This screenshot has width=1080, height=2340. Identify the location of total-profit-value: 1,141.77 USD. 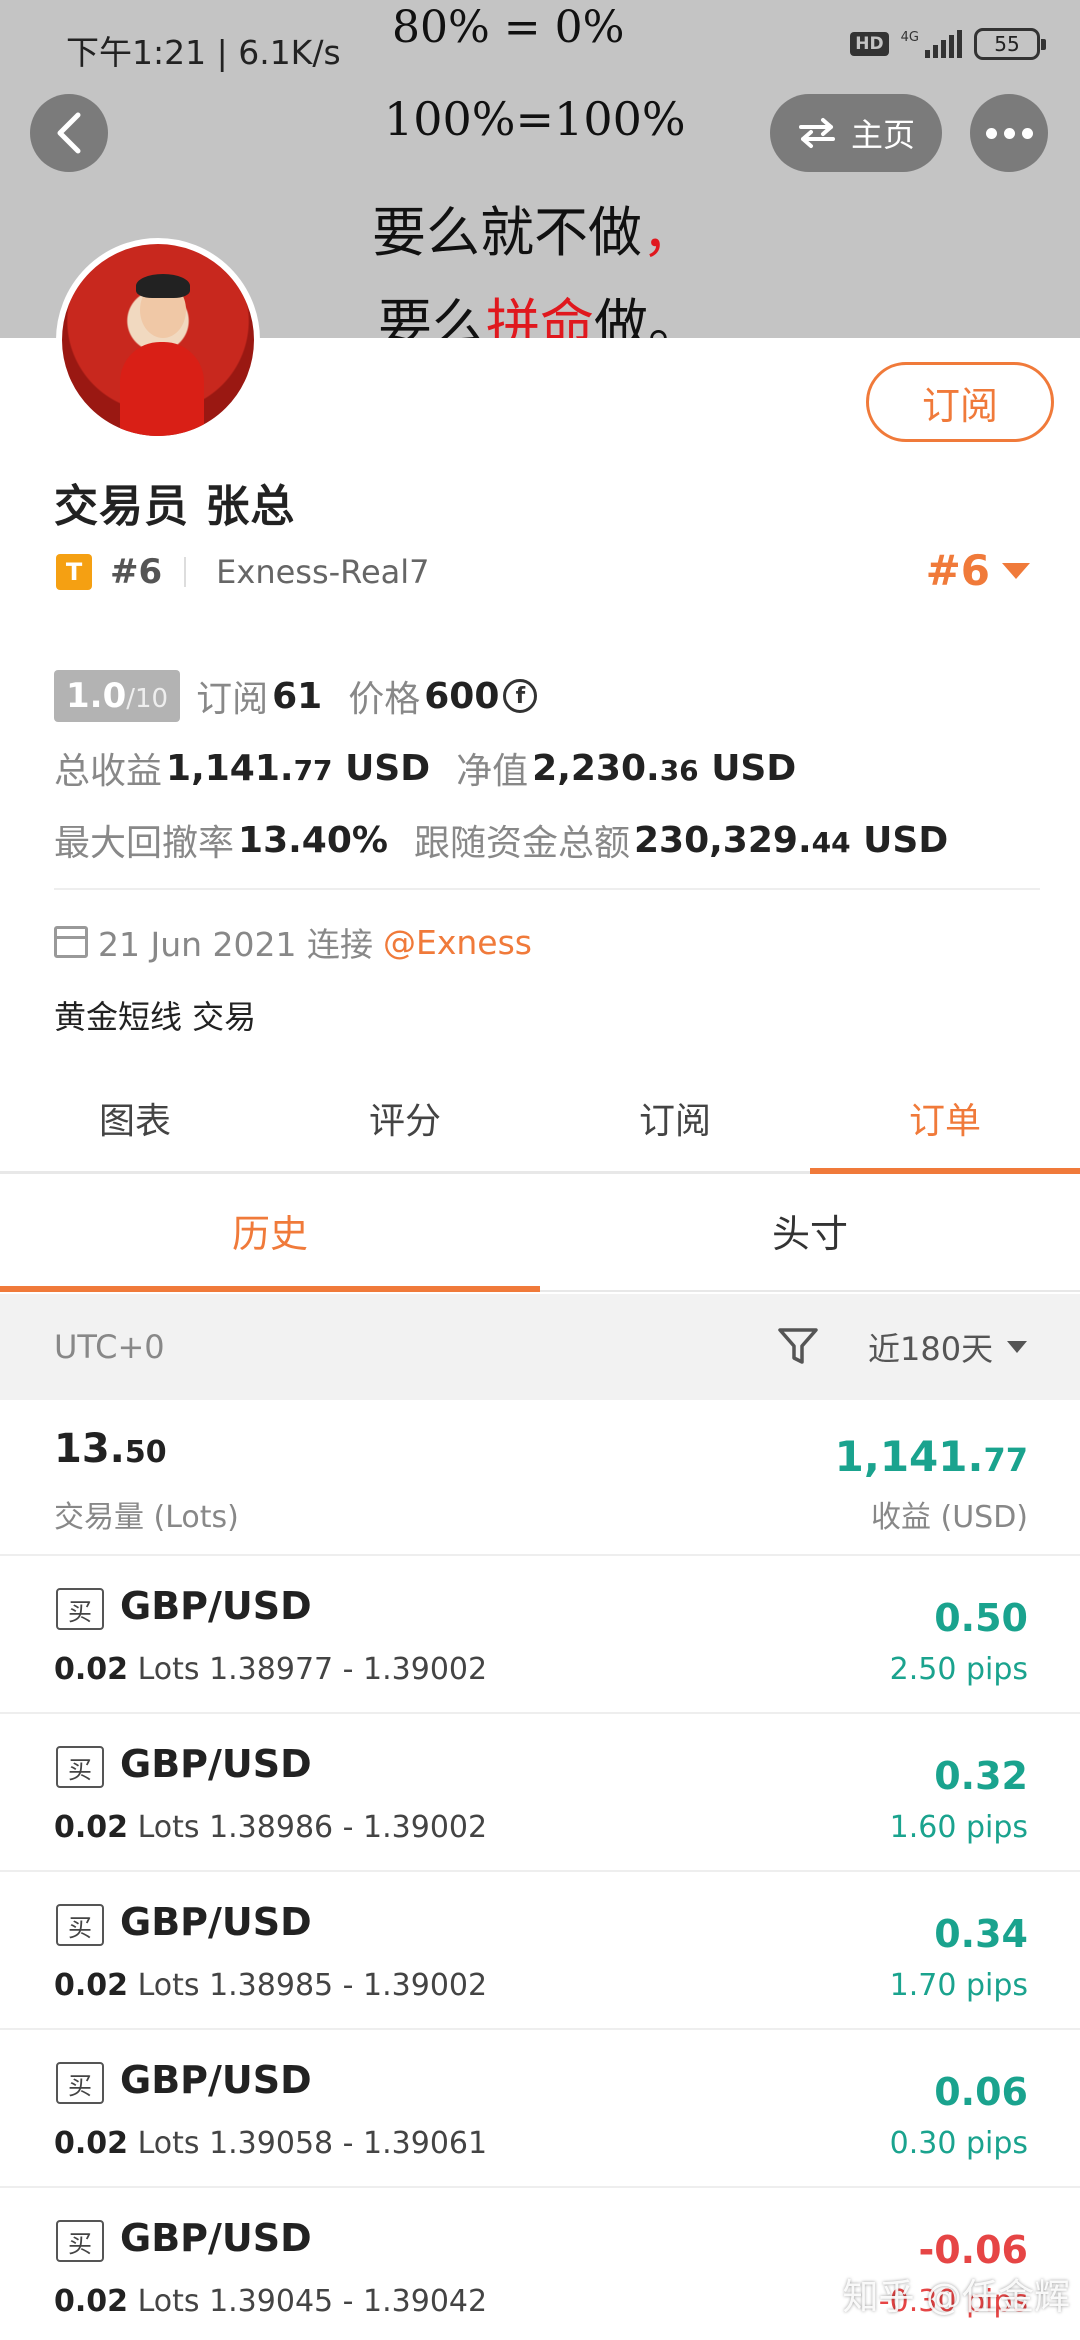
(298, 768).